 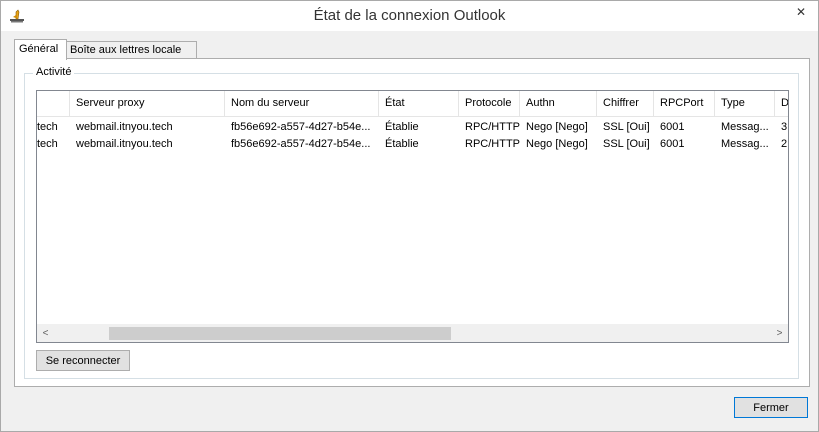 What do you see at coordinates (771, 407) in the screenshot?
I see `close-button: Fermer` at bounding box center [771, 407].